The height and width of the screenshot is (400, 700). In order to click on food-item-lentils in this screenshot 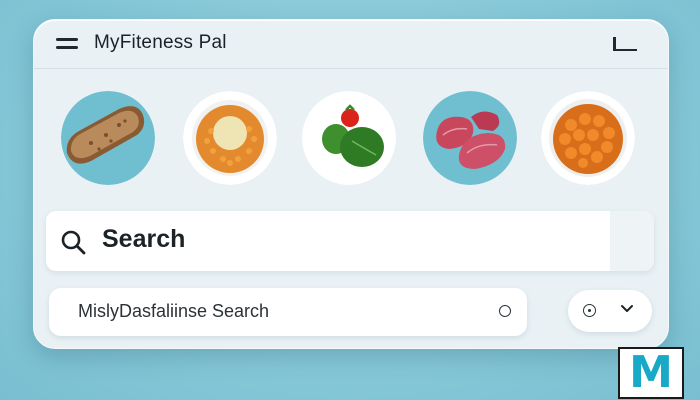, I will do `click(230, 138)`.